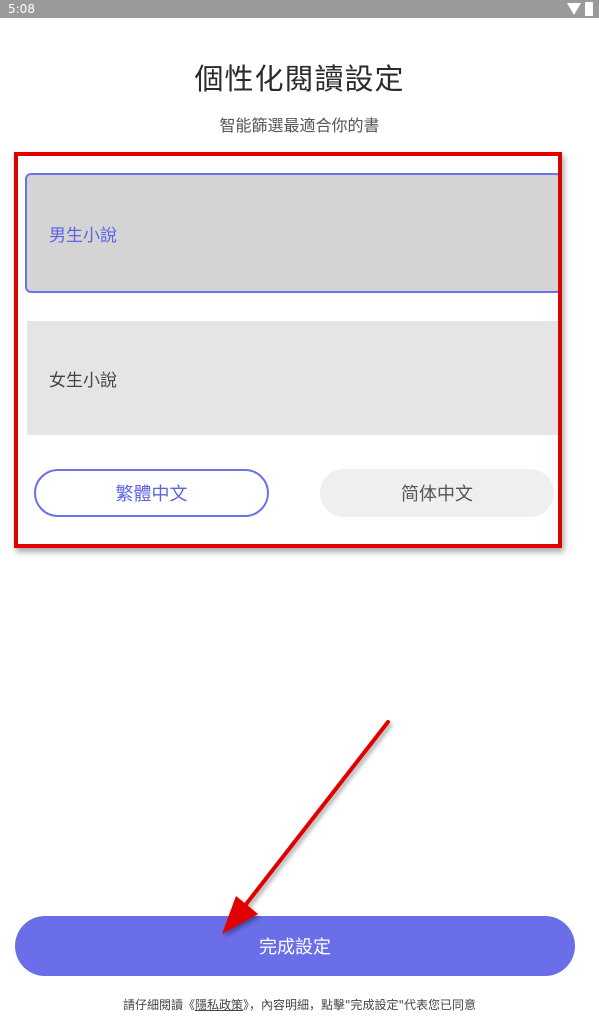 The image size is (599, 1034). I want to click on battery-icon, so click(589, 9).